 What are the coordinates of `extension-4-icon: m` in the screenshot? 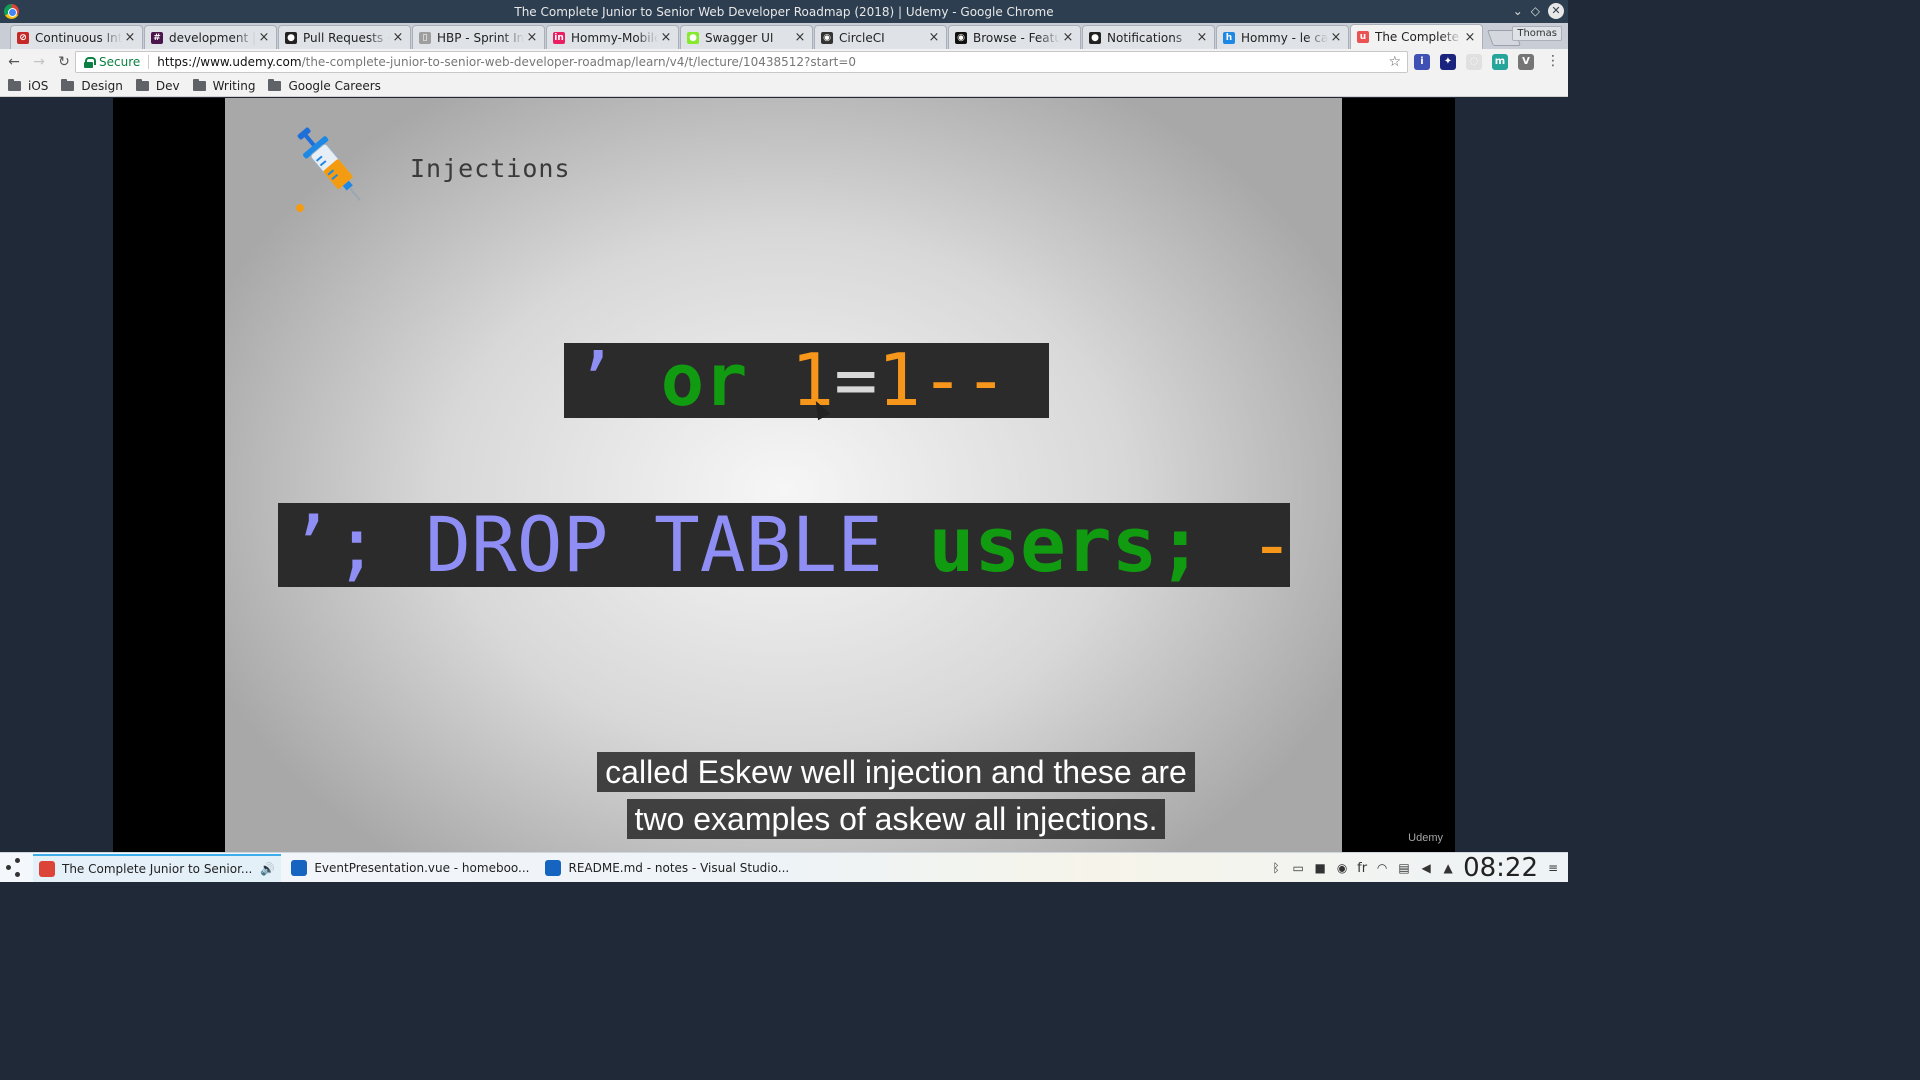 It's located at (1500, 62).